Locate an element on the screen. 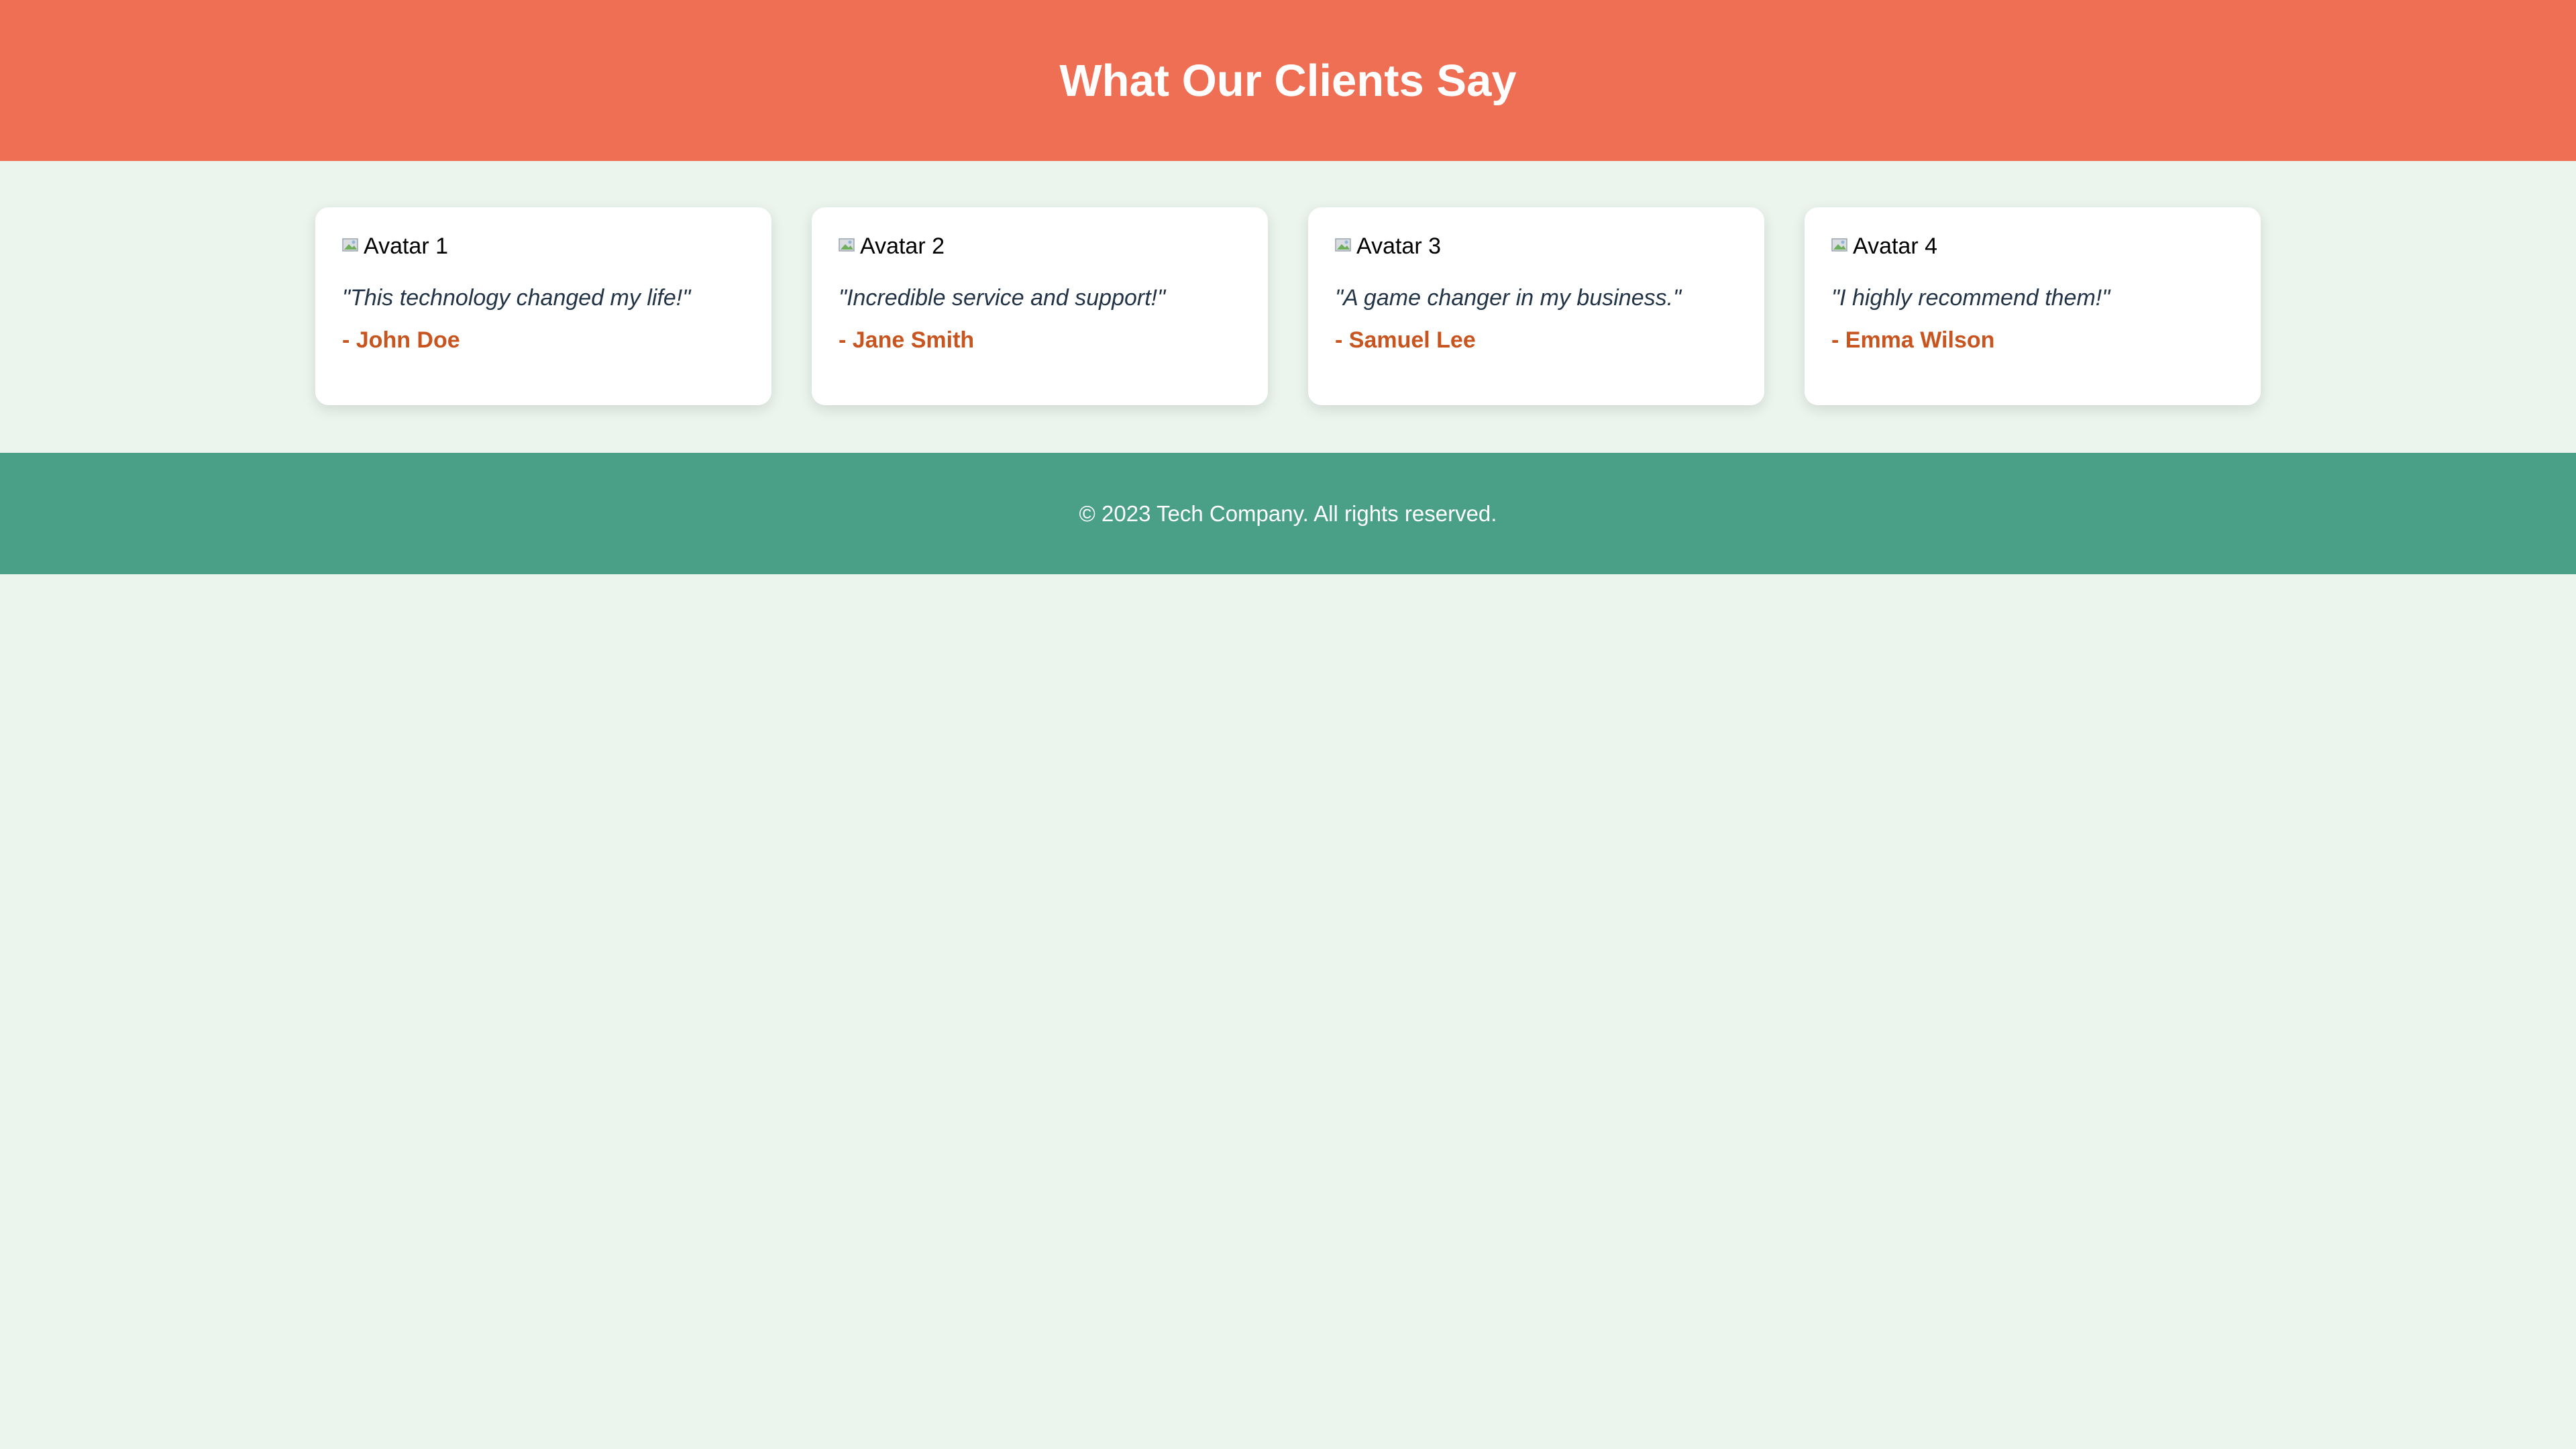 The width and height of the screenshot is (2576, 1449). testimonial-quote: "I highly recommend them!" is located at coordinates (1970, 298).